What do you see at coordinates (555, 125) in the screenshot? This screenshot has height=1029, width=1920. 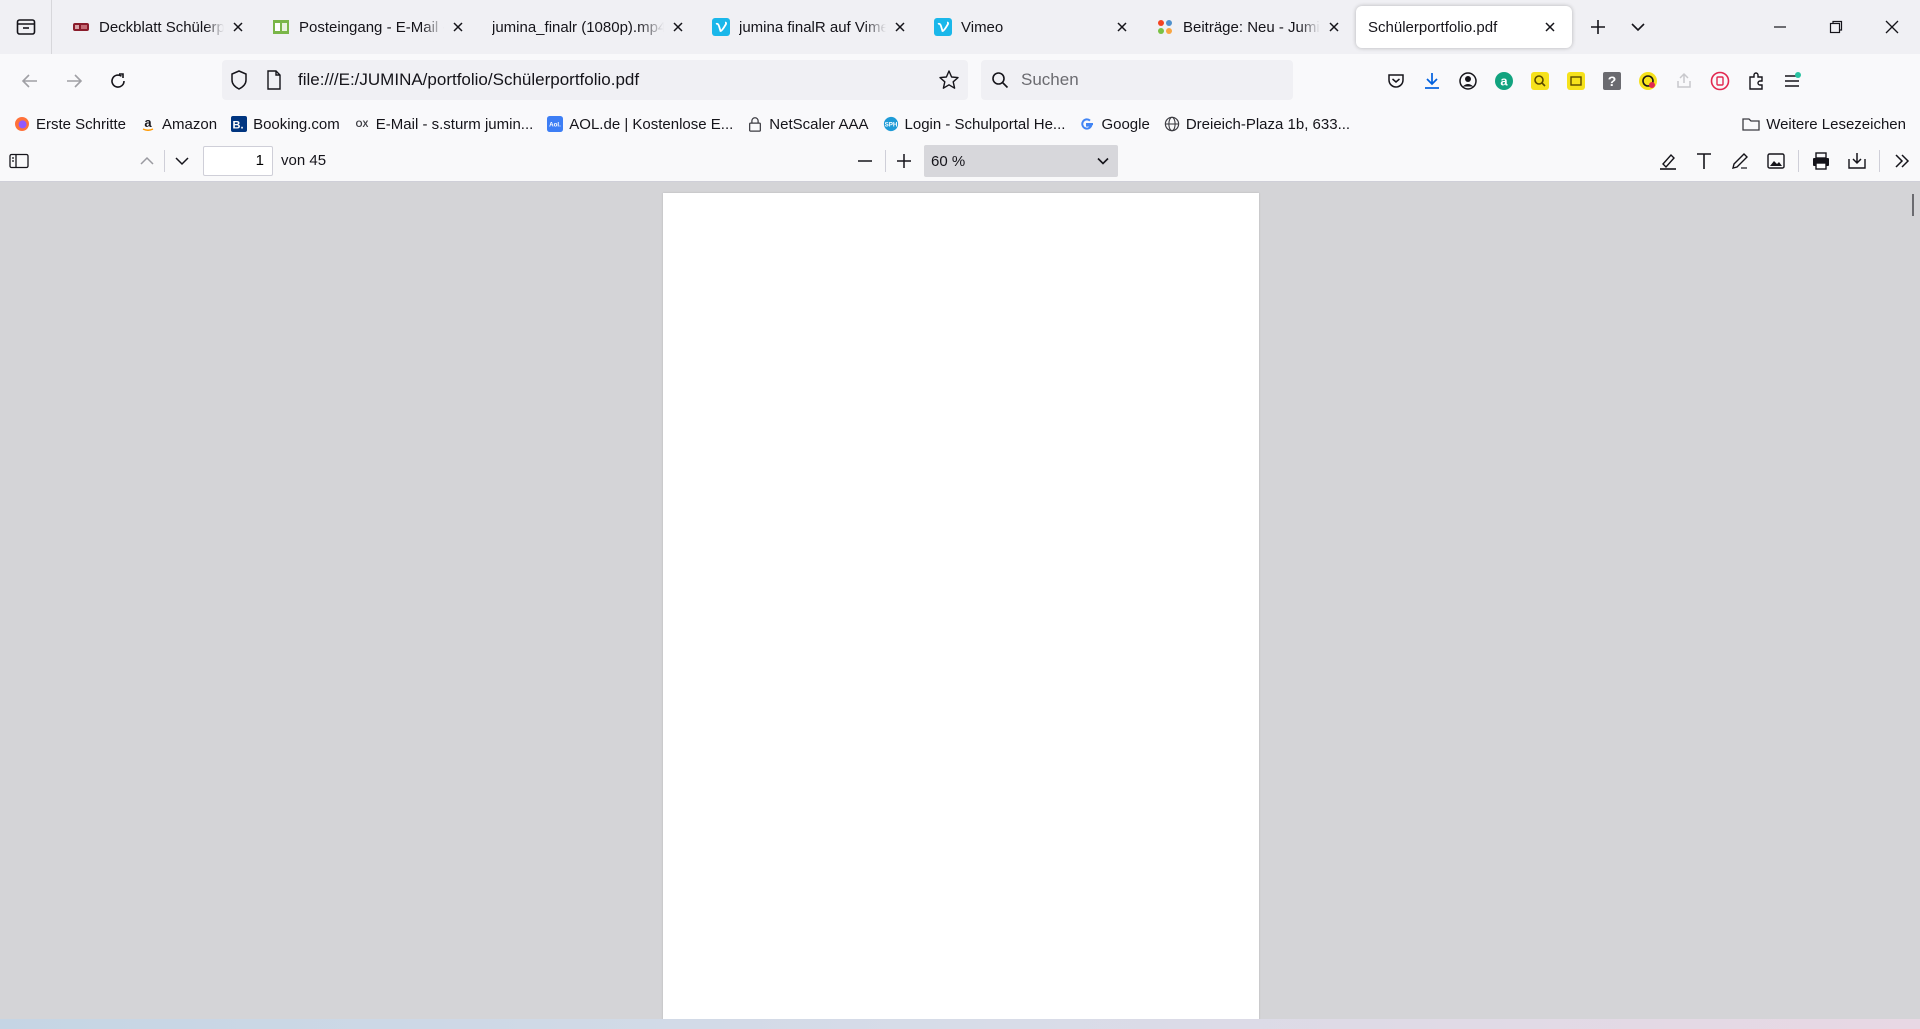 I see `svg-text: Aol.` at bounding box center [555, 125].